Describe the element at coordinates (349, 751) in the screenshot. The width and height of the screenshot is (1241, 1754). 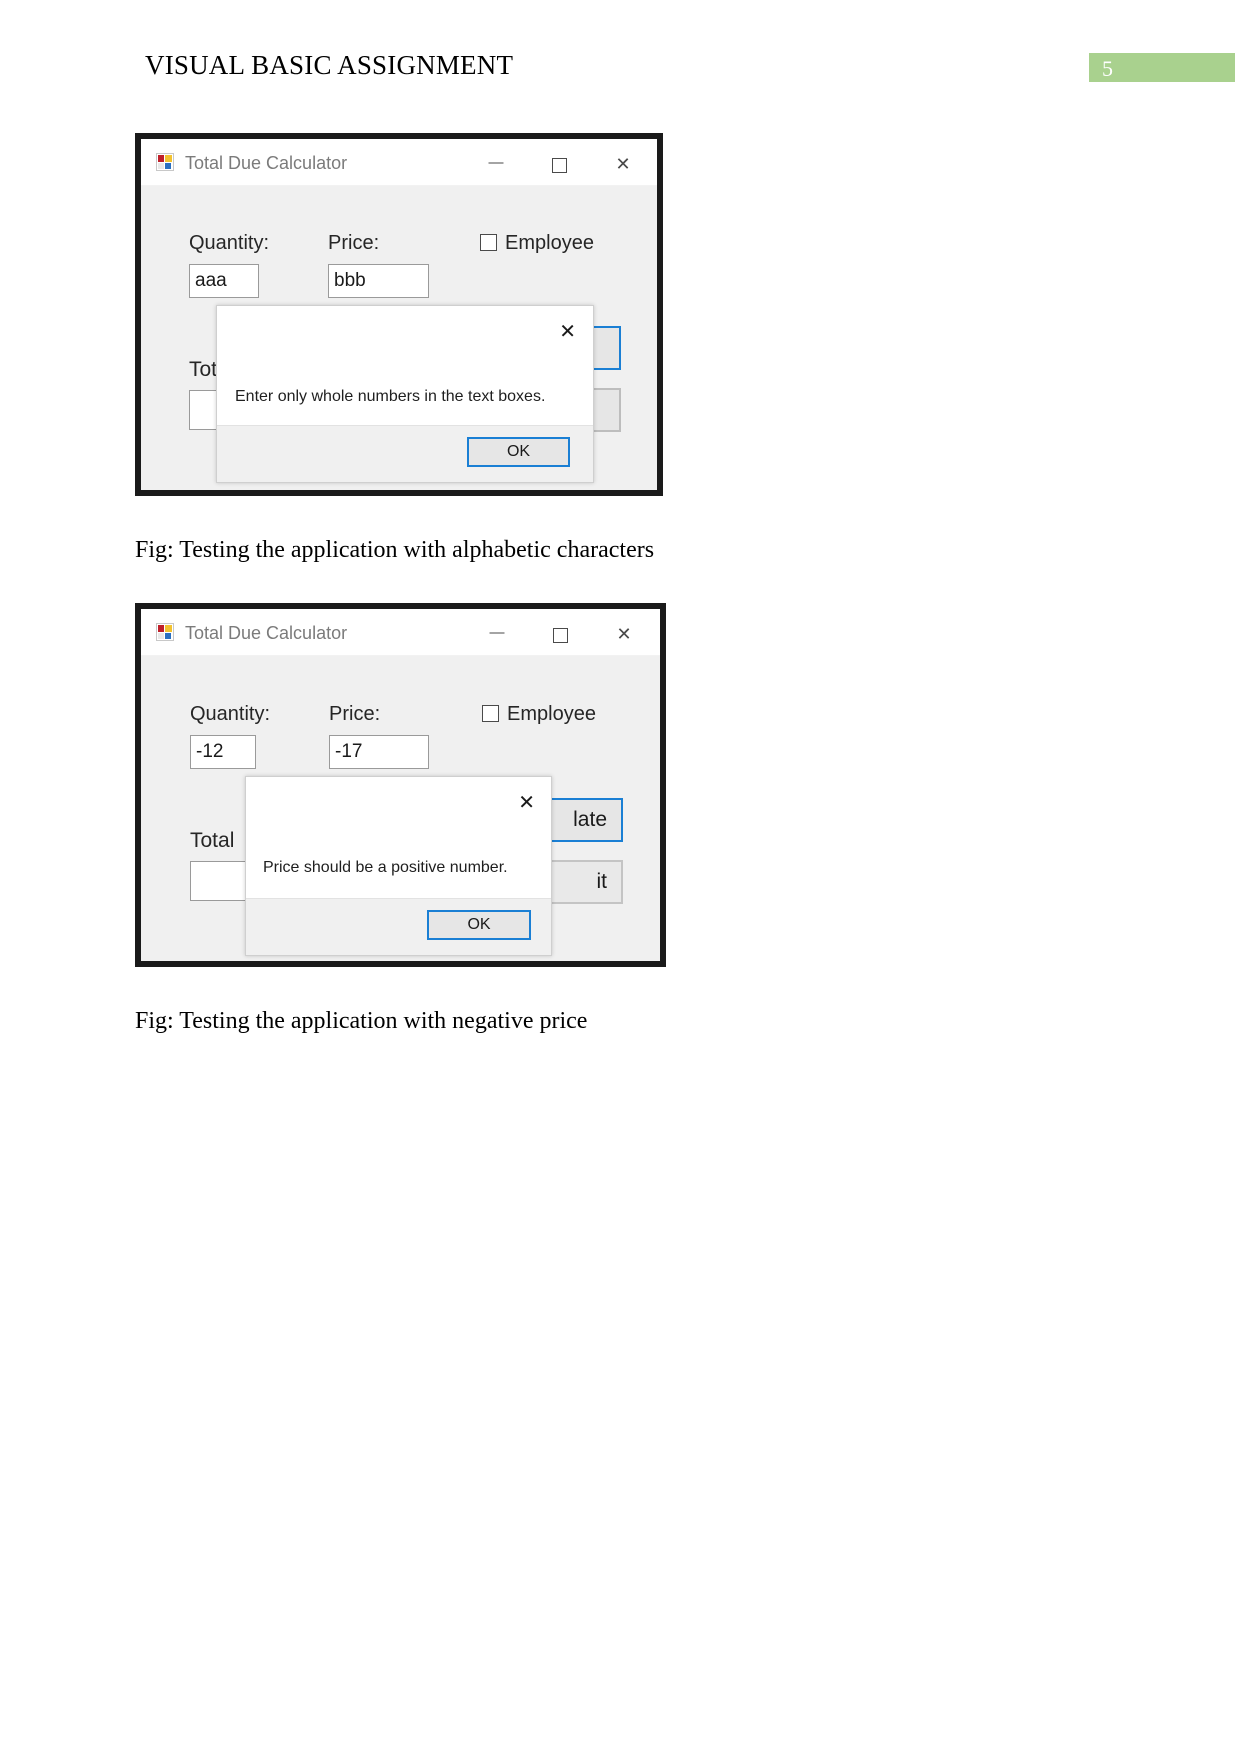
I see `price-input-value-2: -17` at that location.